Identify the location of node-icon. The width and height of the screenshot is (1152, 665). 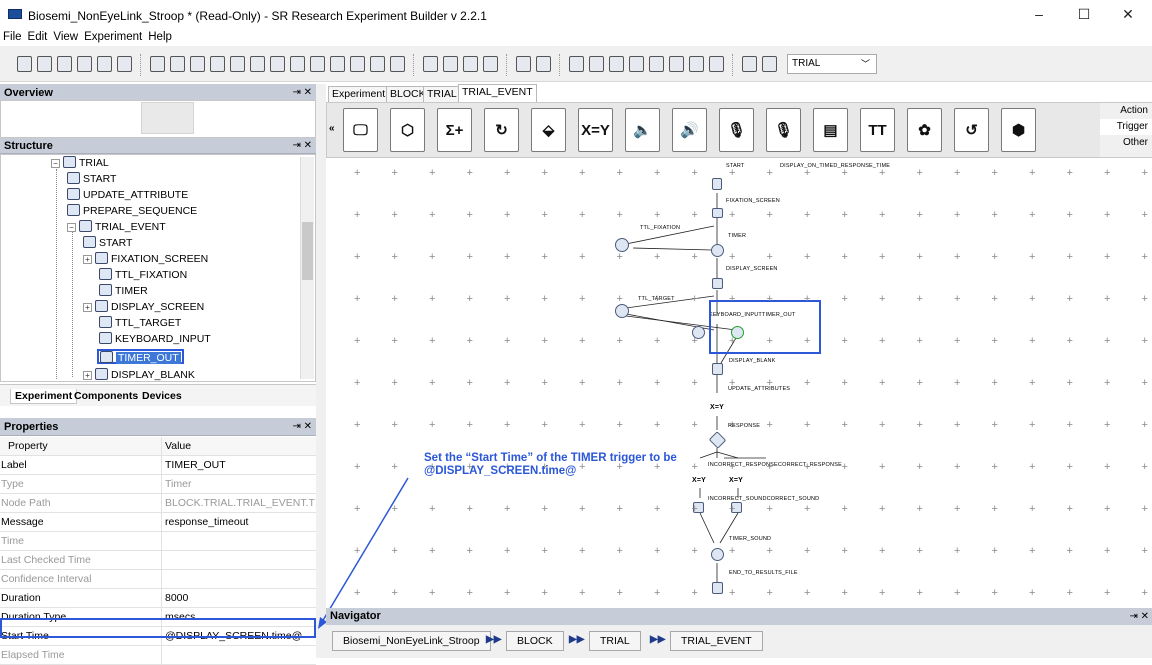
(749, 64).